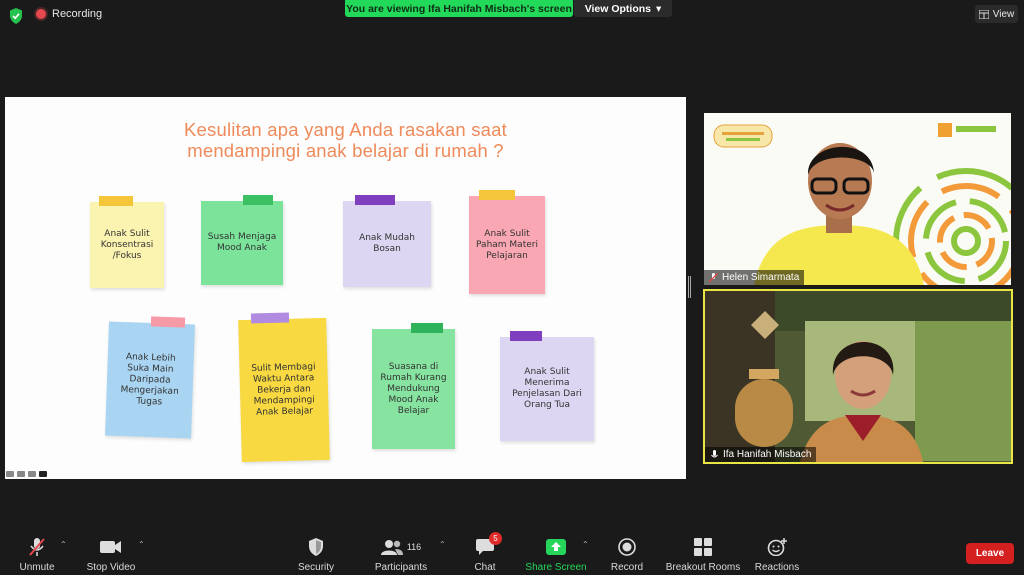 Image resolution: width=1024 pixels, height=575 pixels. What do you see at coordinates (442, 544) in the screenshot?
I see `participants-options-caret-icon: ⌃` at bounding box center [442, 544].